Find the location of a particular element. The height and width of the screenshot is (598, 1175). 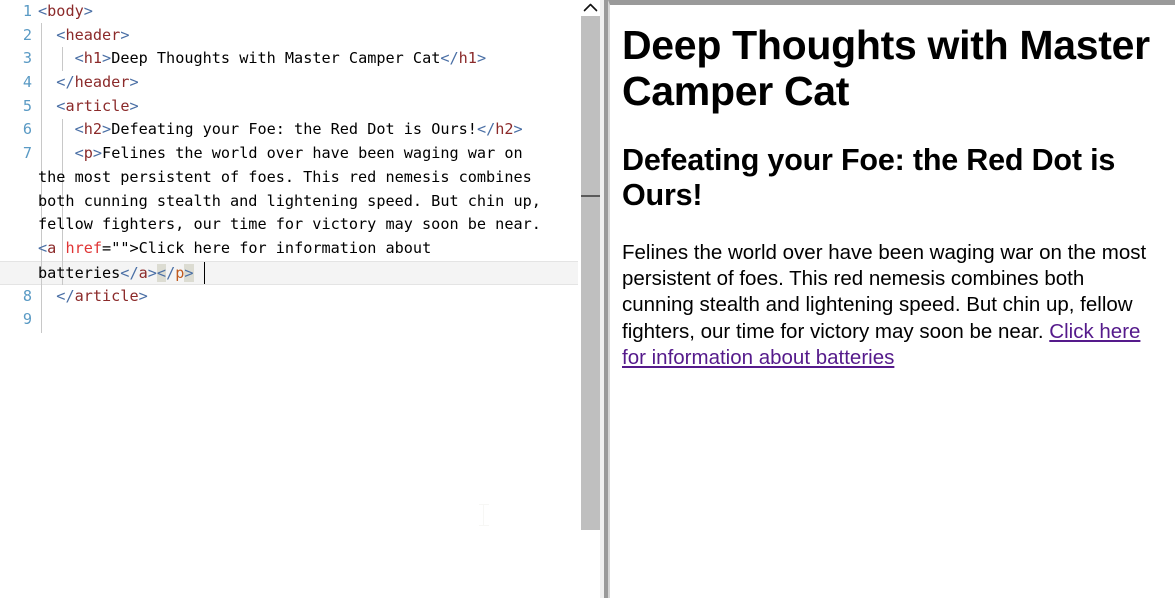

pane-splitter is located at coordinates (604, 299).